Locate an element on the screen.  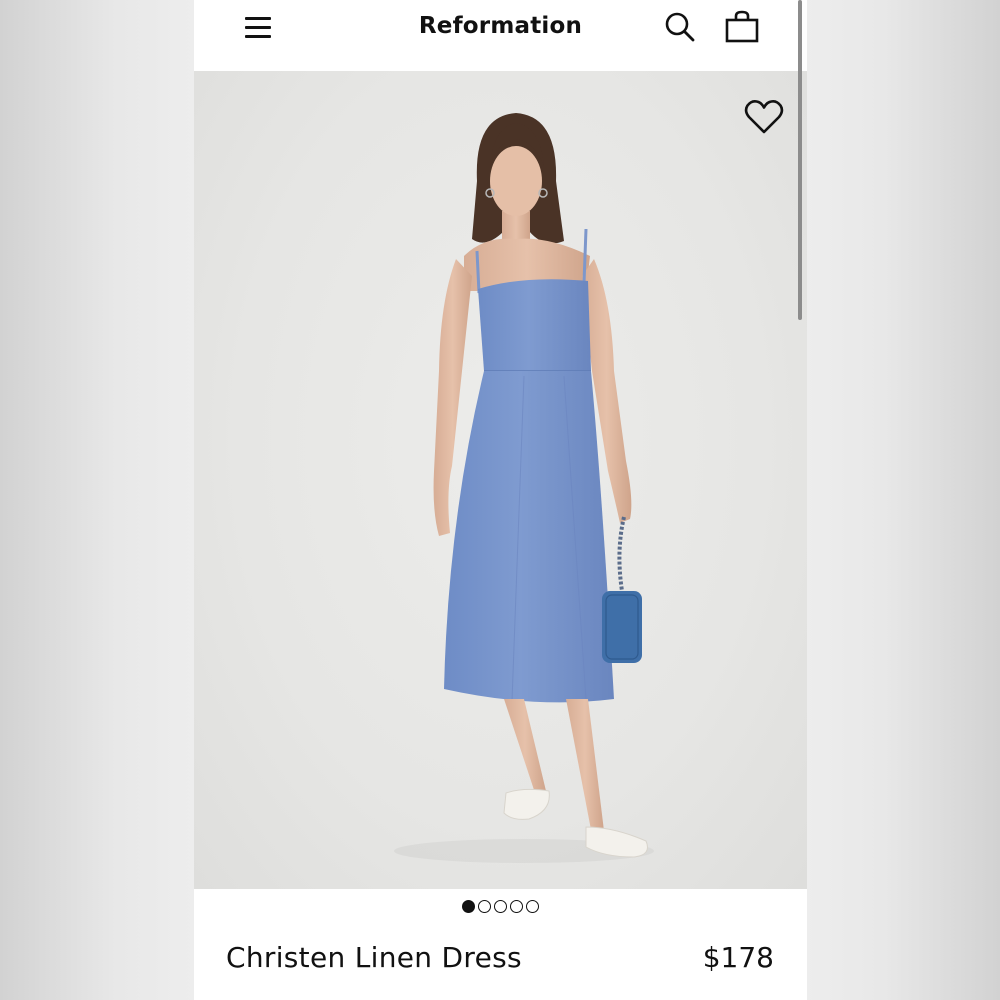
carousel-pagination is located at coordinates (500, 908).